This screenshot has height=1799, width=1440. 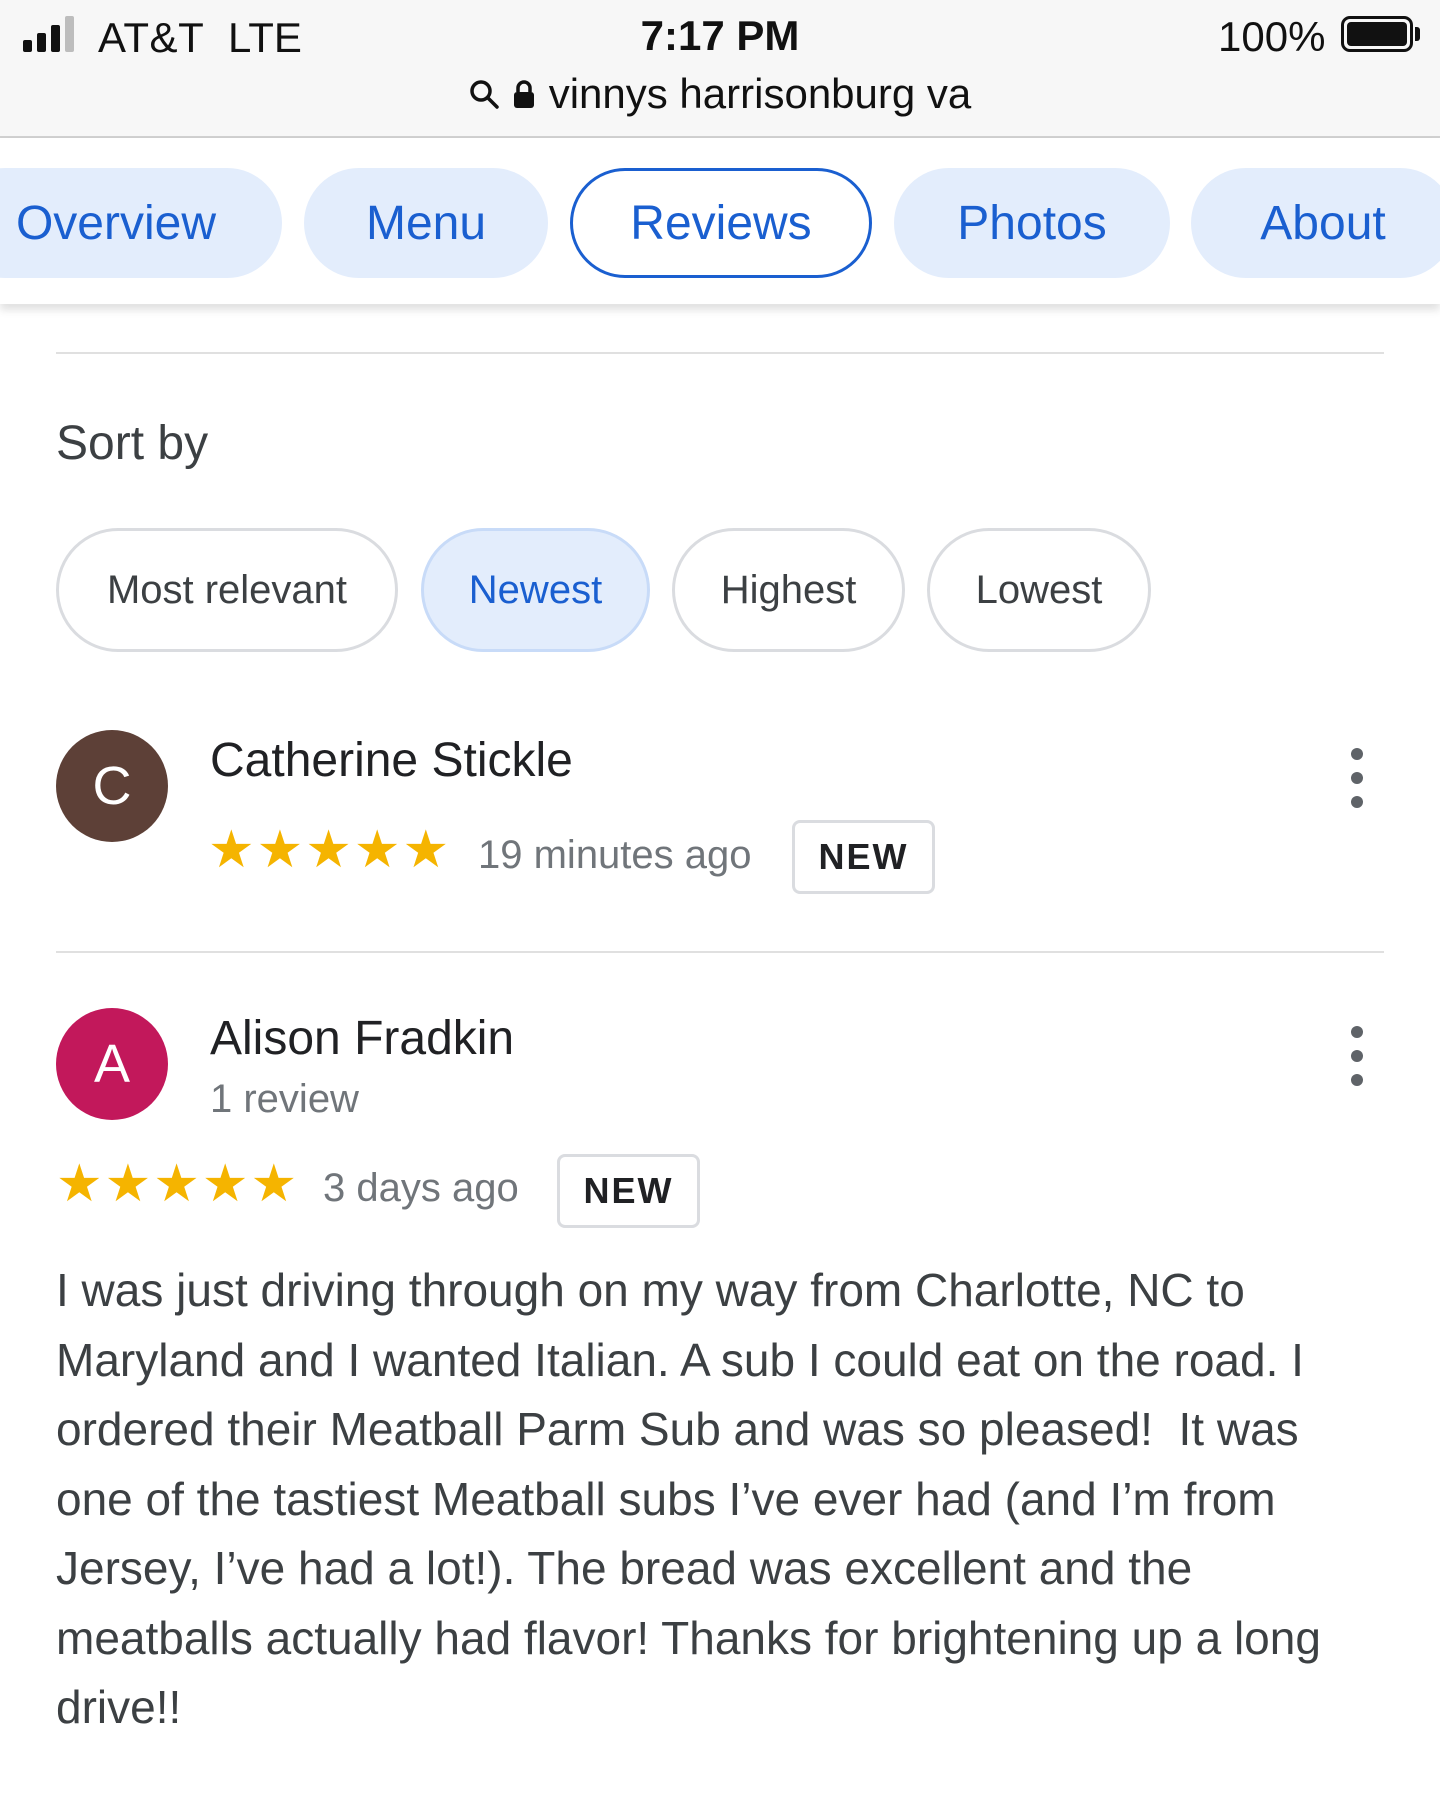 What do you see at coordinates (1039, 590) in the screenshot?
I see `sort-chip-lowest: Lowest` at bounding box center [1039, 590].